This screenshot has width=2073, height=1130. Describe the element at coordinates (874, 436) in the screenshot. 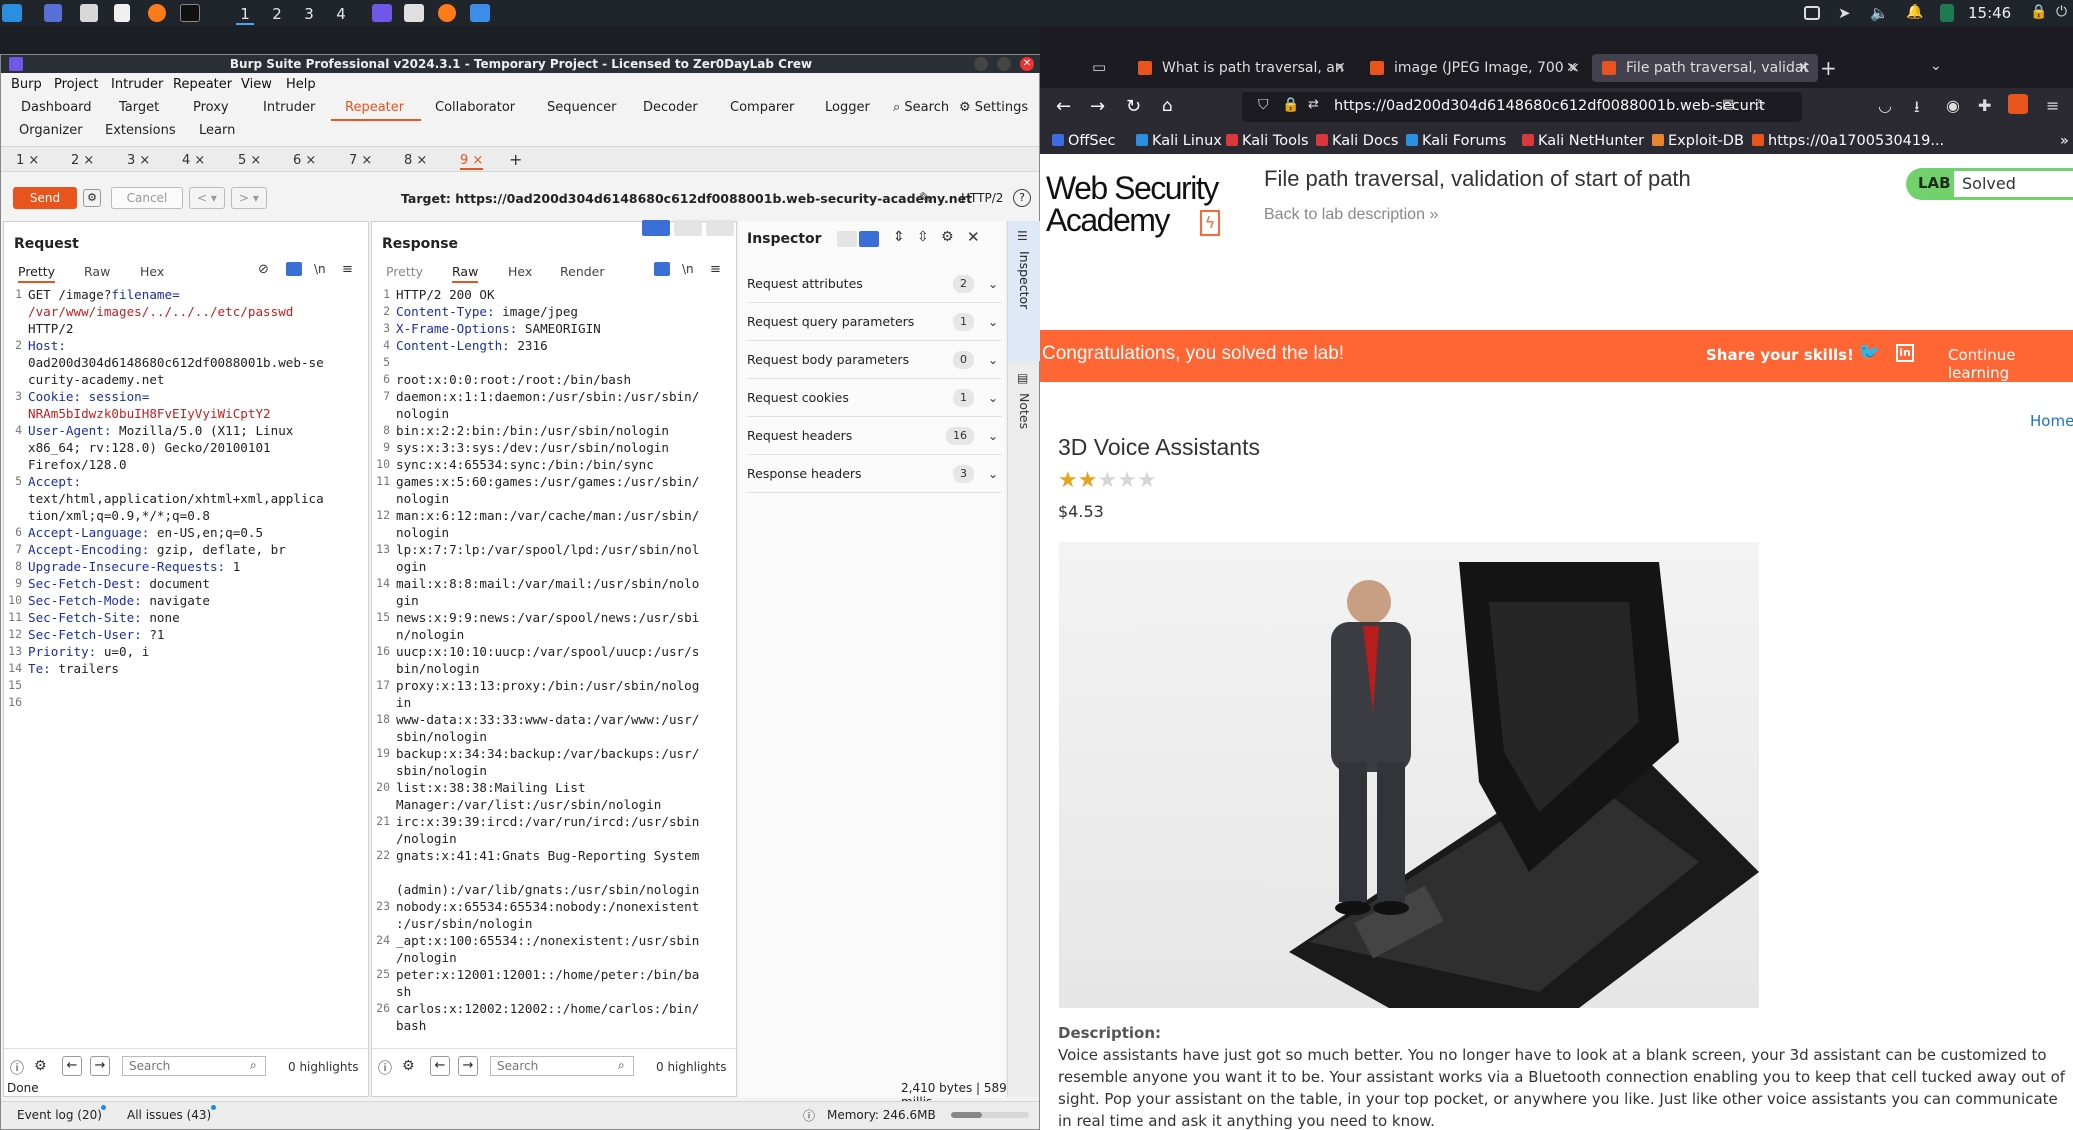

I see `inspector-section: Request headers 16 ⌄` at that location.